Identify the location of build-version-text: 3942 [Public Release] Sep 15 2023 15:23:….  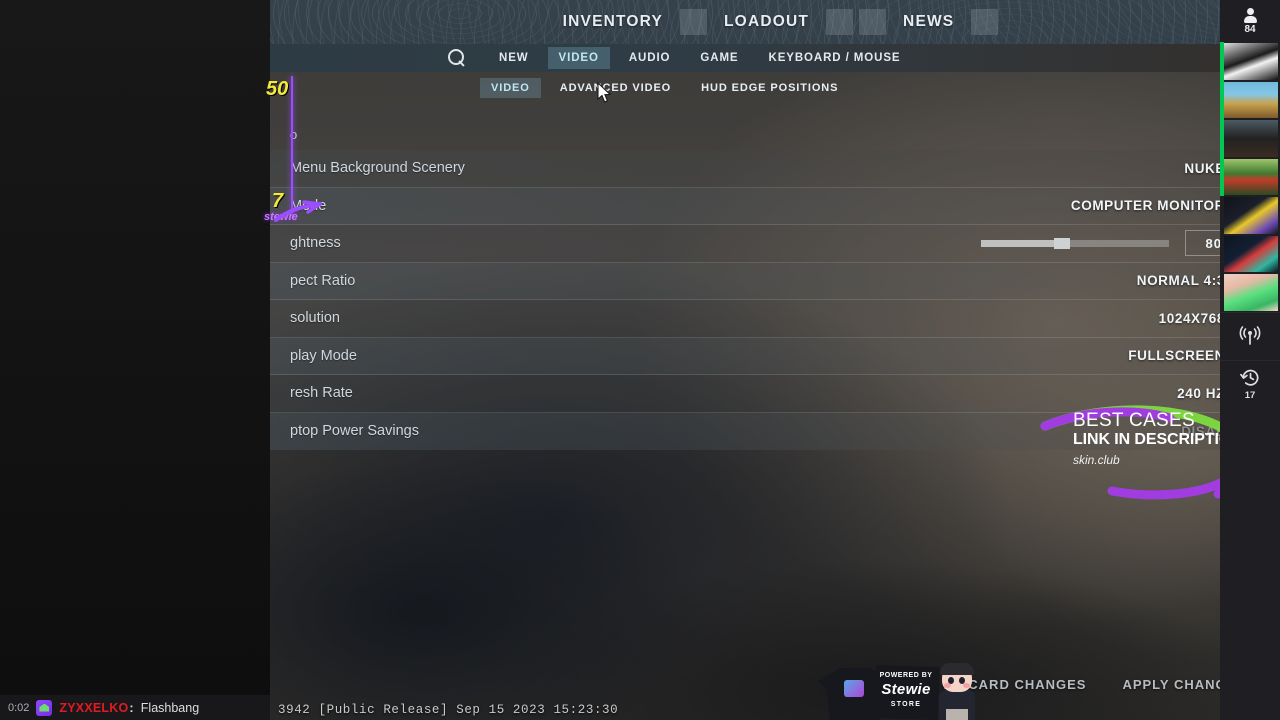
(448, 710).